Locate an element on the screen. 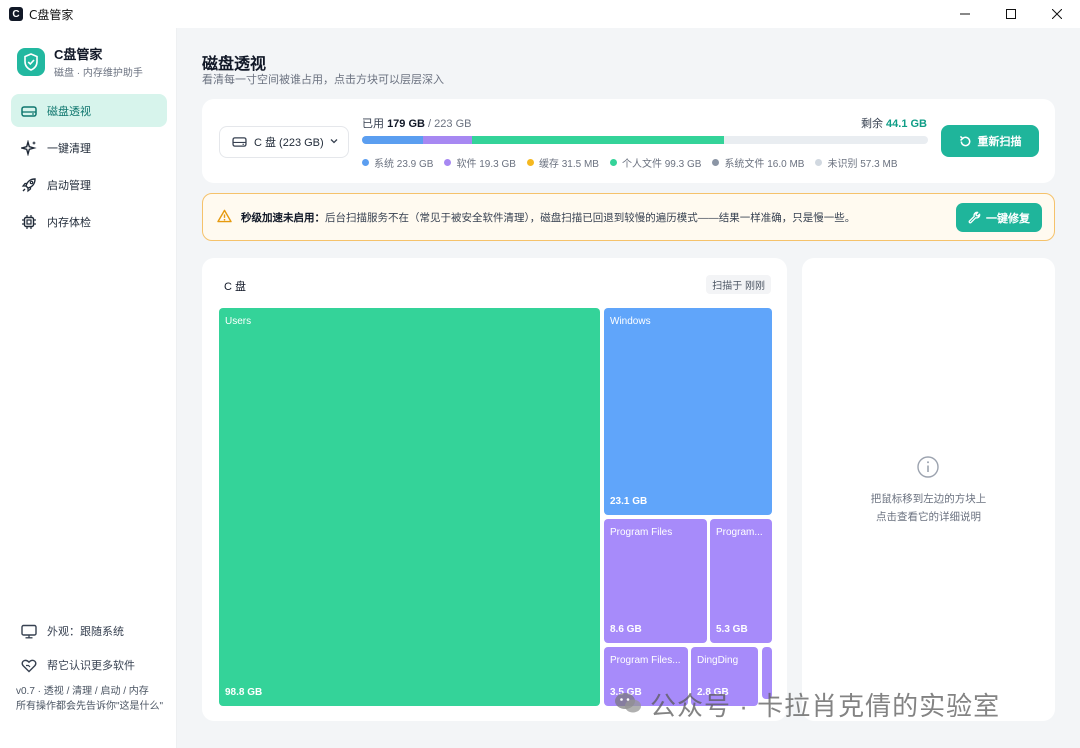  drive-select-value: C 盘 (223 GB) is located at coordinates (289, 143).